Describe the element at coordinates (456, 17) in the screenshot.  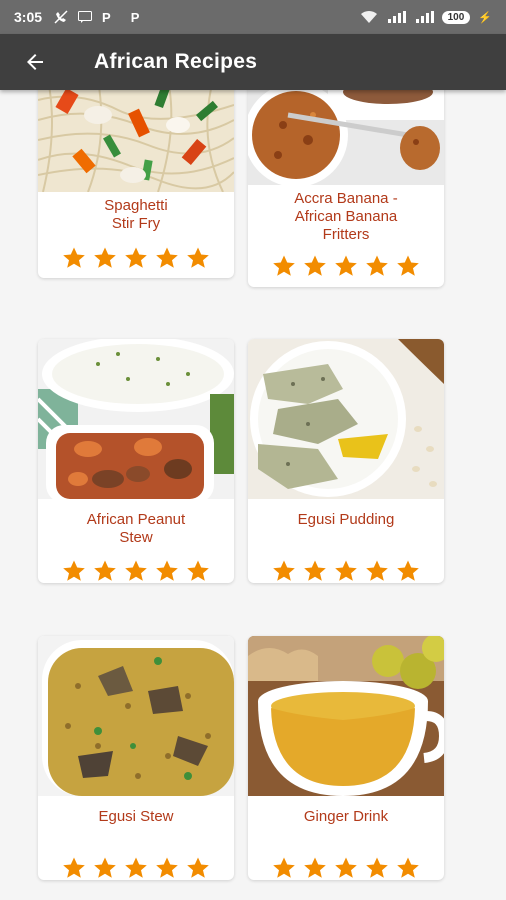
I see `battery-level: 100` at that location.